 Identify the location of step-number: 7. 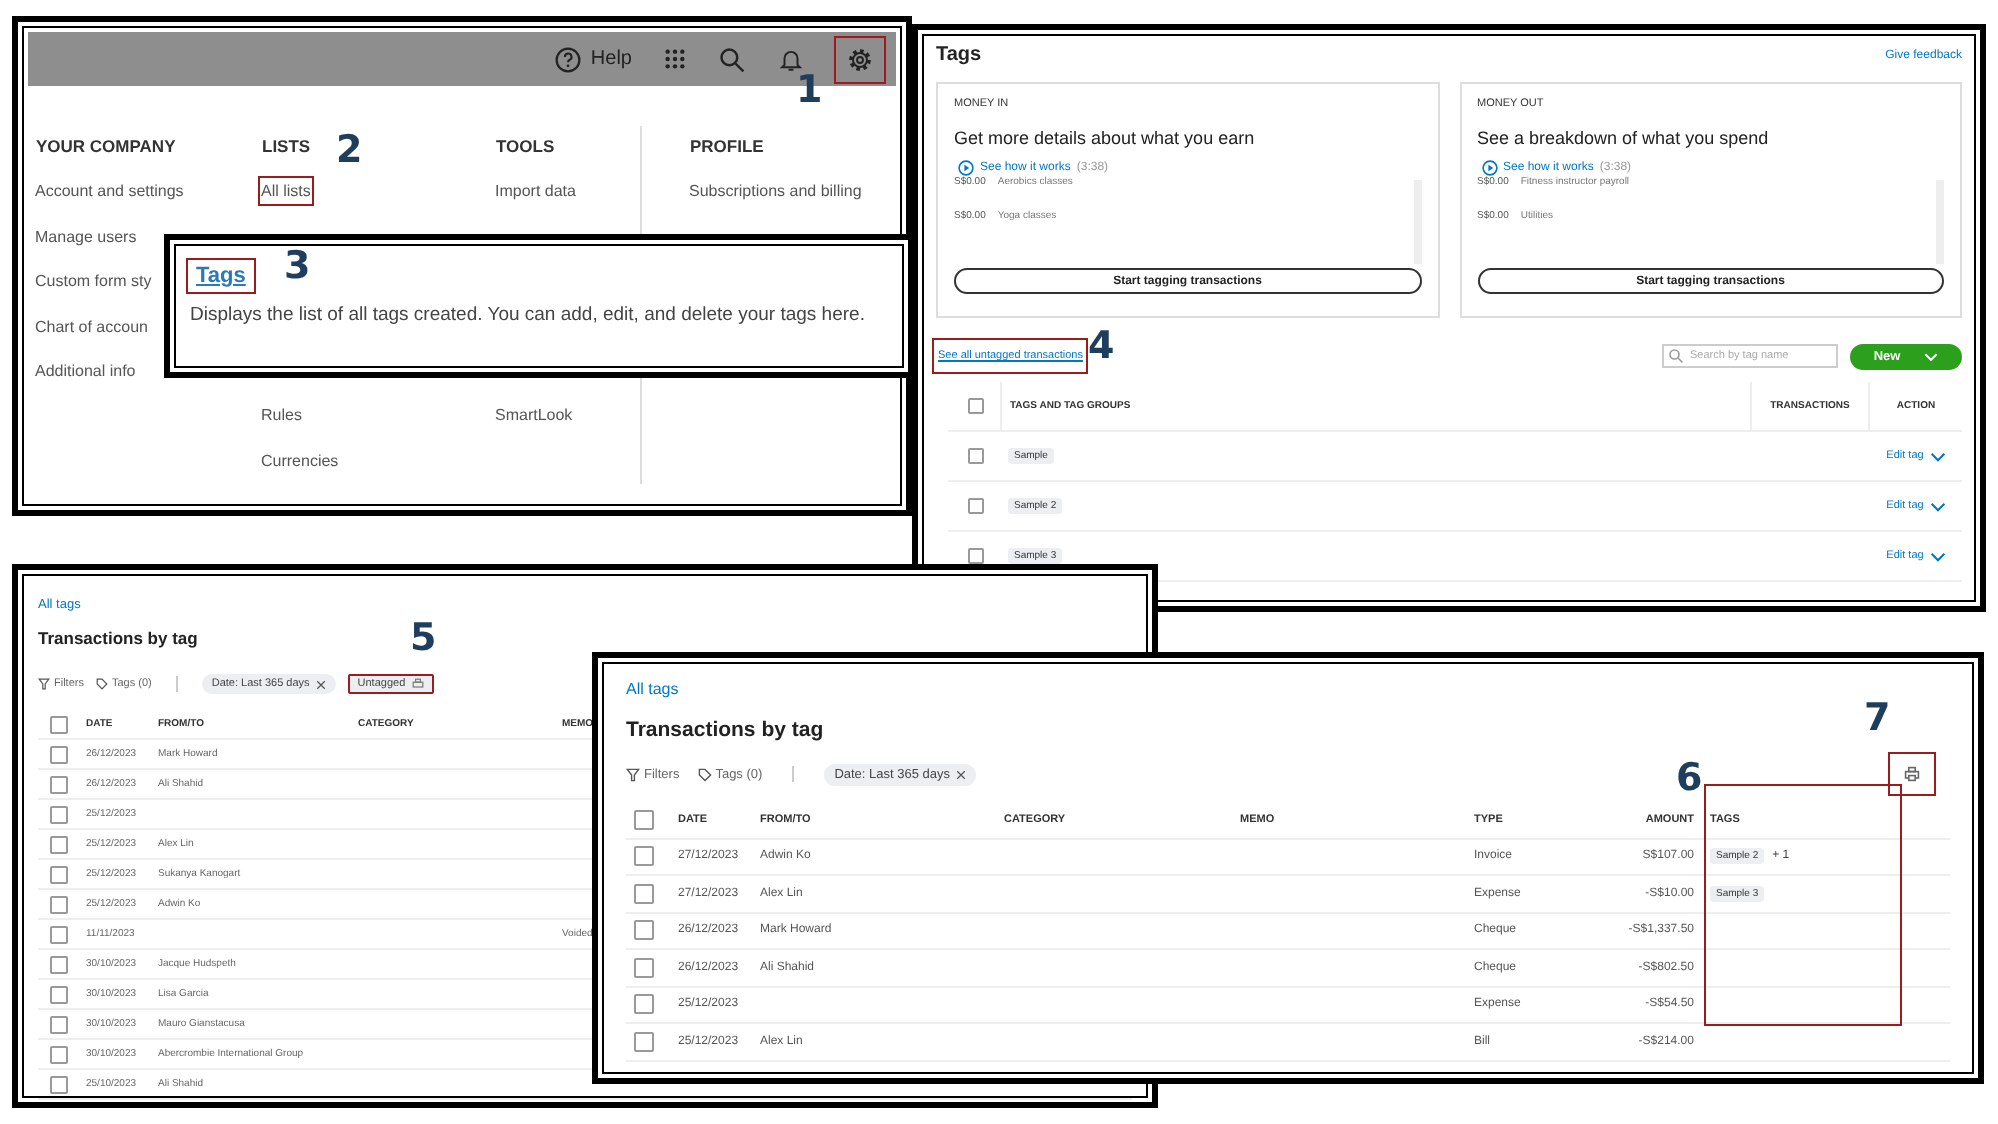
(1877, 718).